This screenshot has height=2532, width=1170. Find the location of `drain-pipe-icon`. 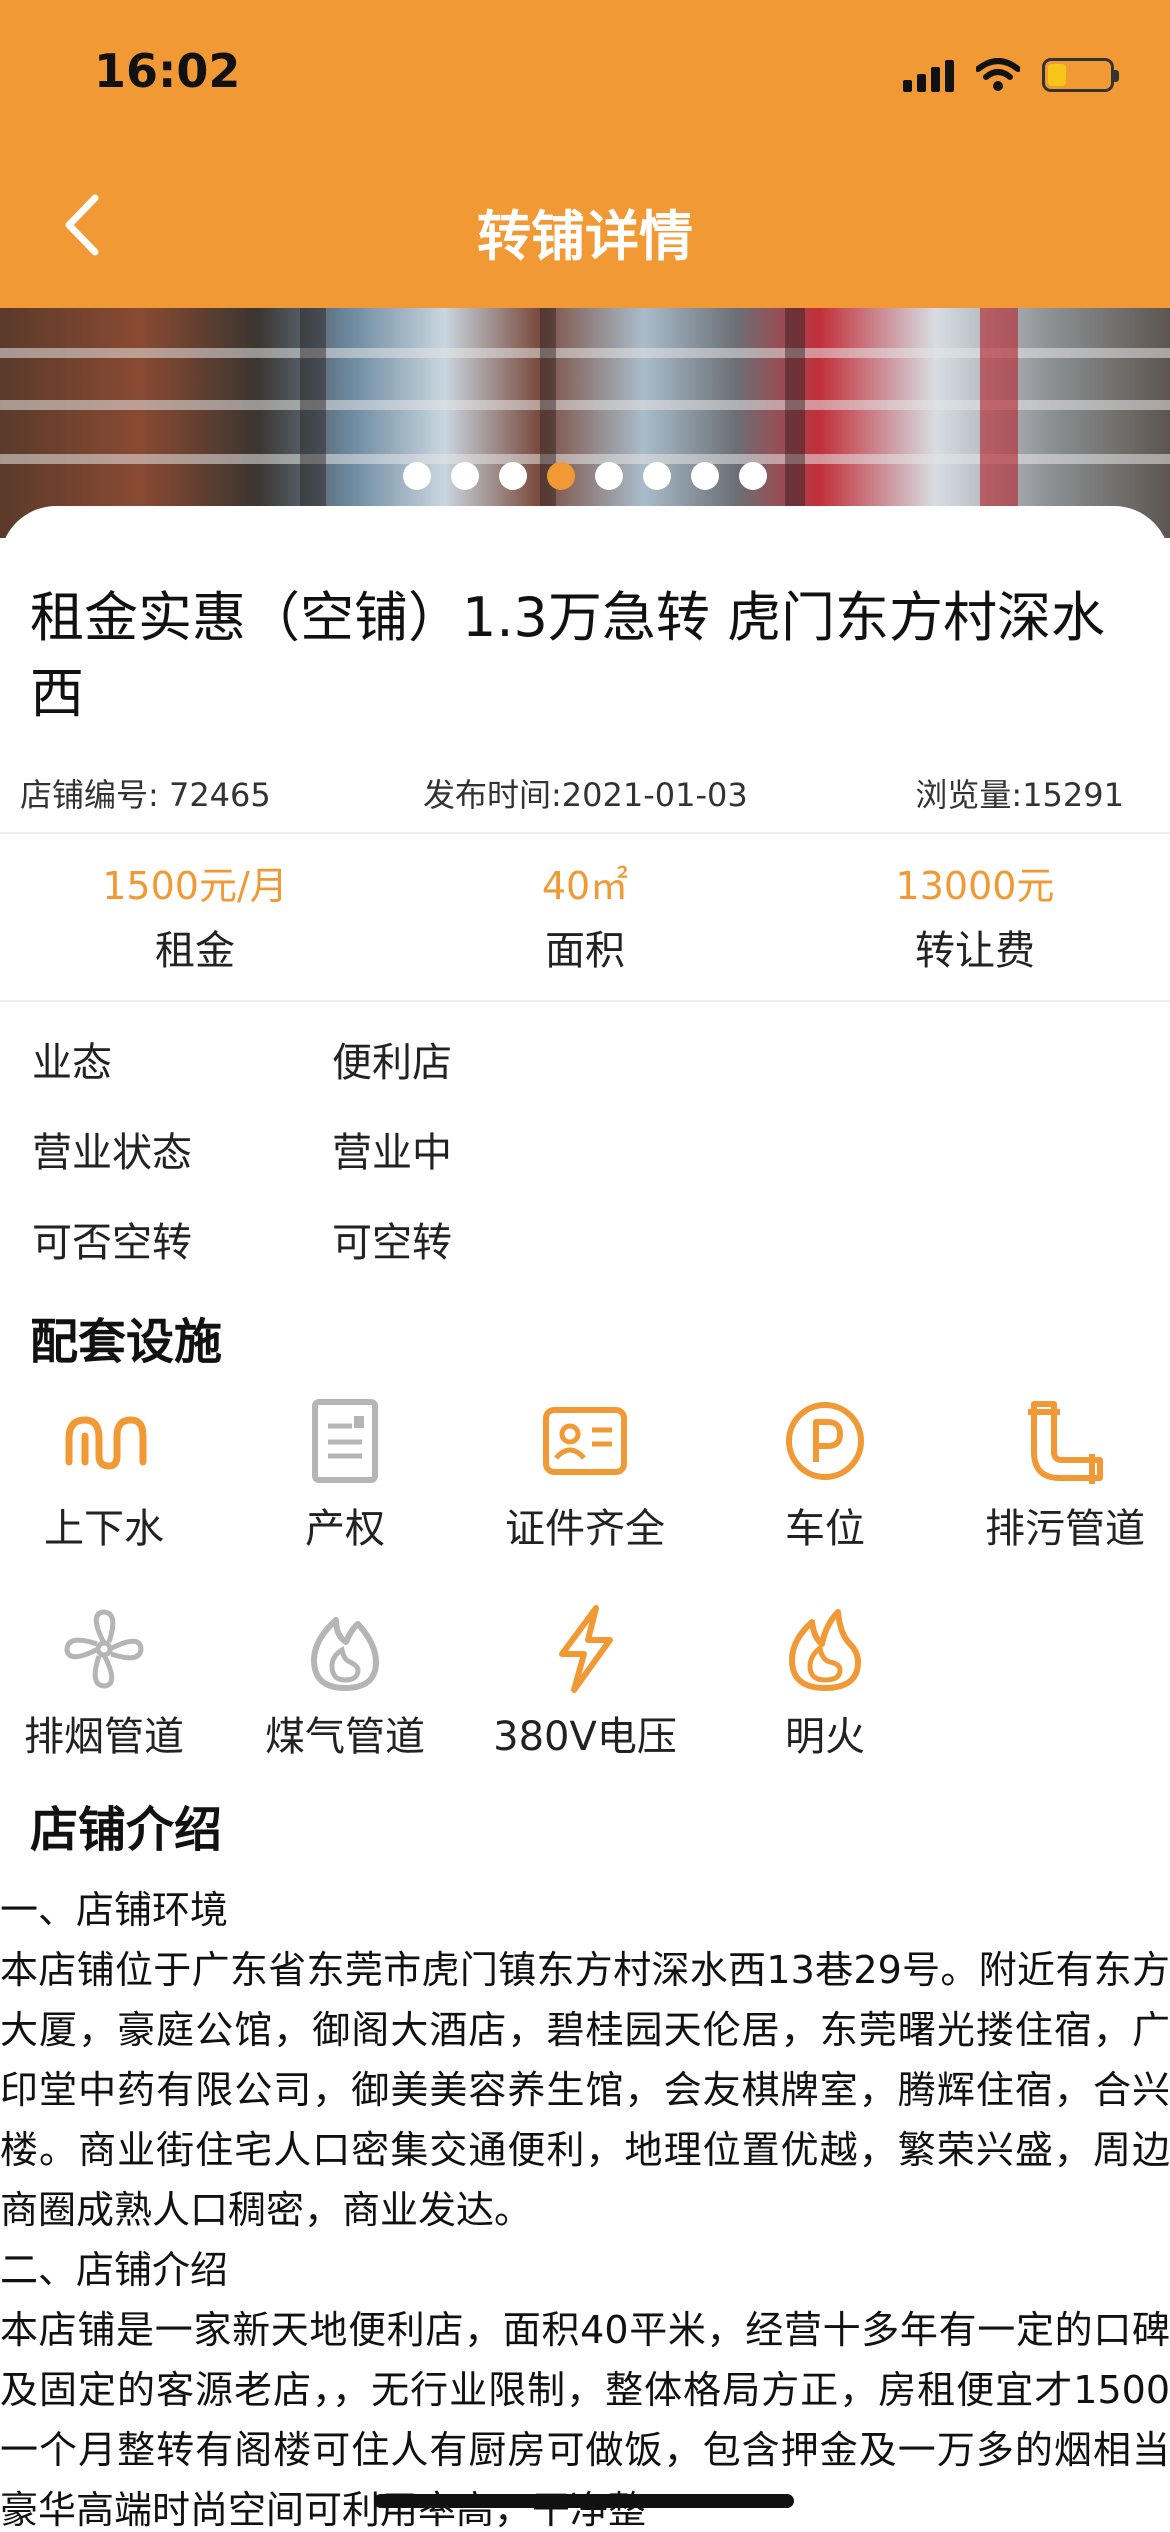

drain-pipe-icon is located at coordinates (1065, 1442).